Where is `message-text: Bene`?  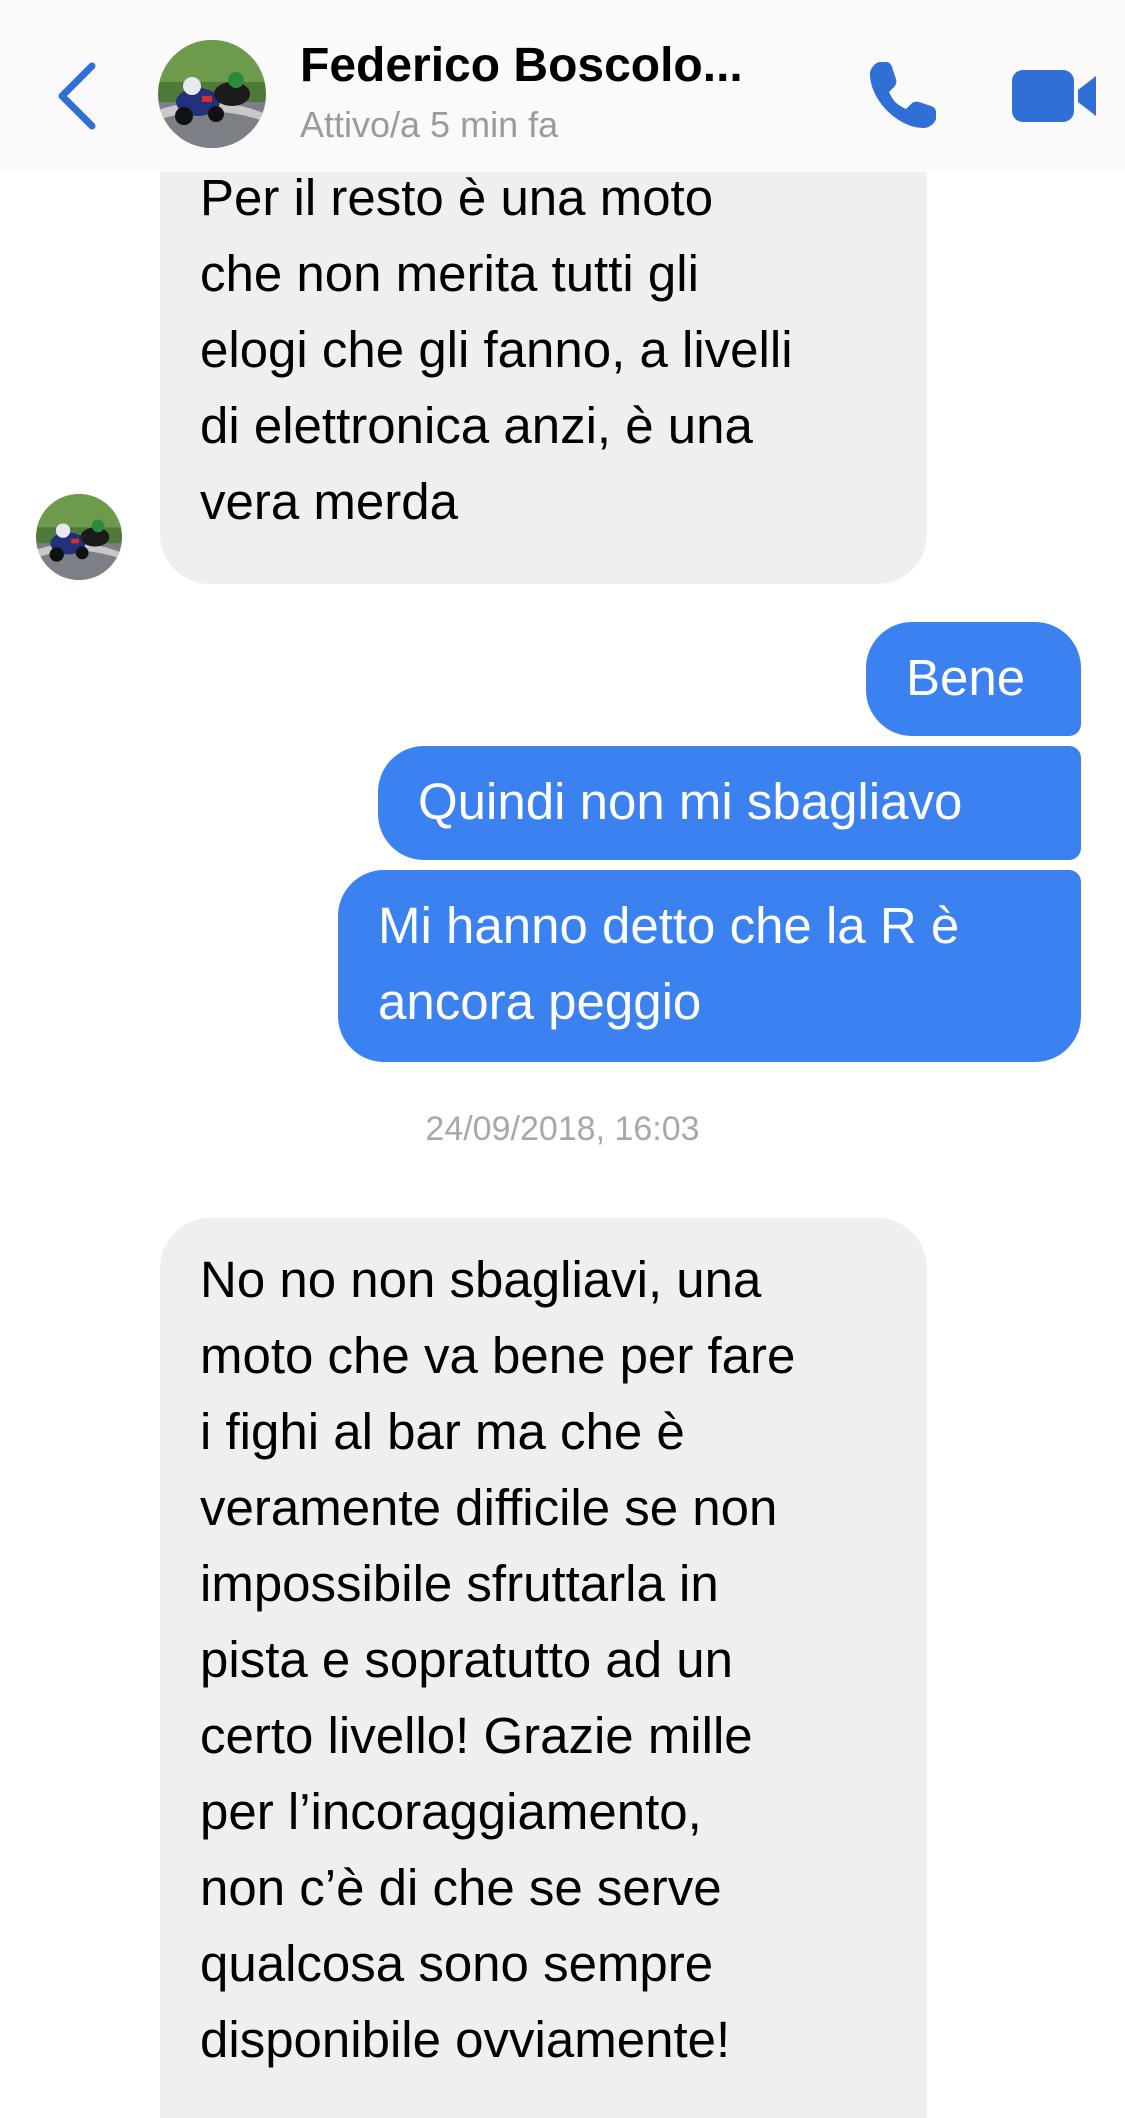 message-text: Bene is located at coordinates (966, 677).